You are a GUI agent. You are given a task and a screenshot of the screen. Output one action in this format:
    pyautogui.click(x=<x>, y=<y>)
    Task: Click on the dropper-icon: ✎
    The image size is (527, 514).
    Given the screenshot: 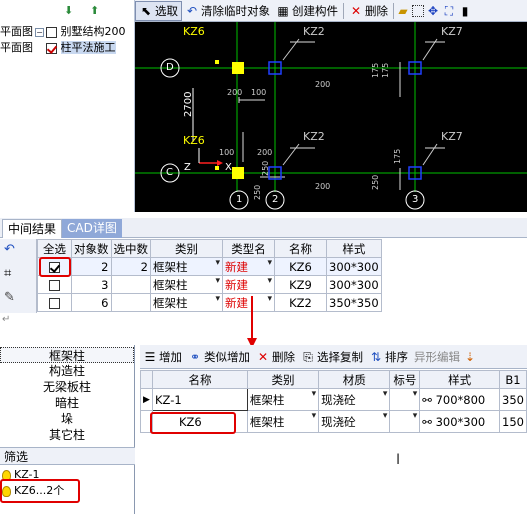 What is the action you would take?
    pyautogui.click(x=9, y=297)
    